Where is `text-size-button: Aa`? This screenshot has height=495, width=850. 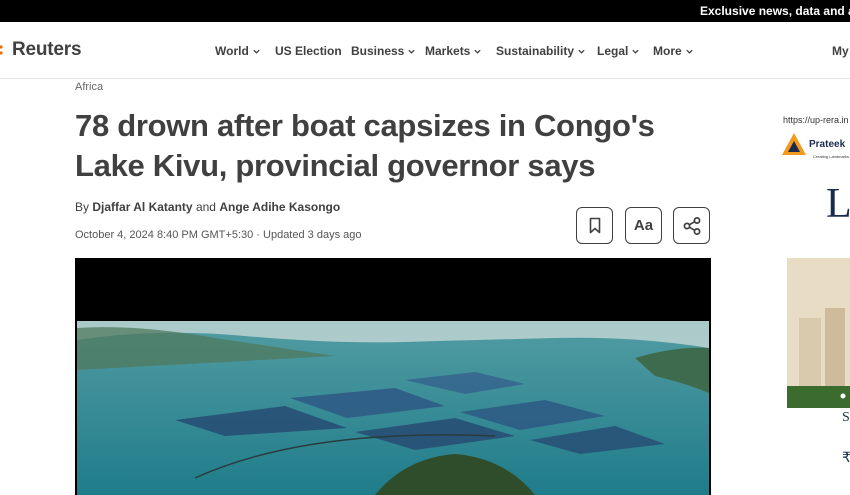
text-size-button: Aa is located at coordinates (643, 225).